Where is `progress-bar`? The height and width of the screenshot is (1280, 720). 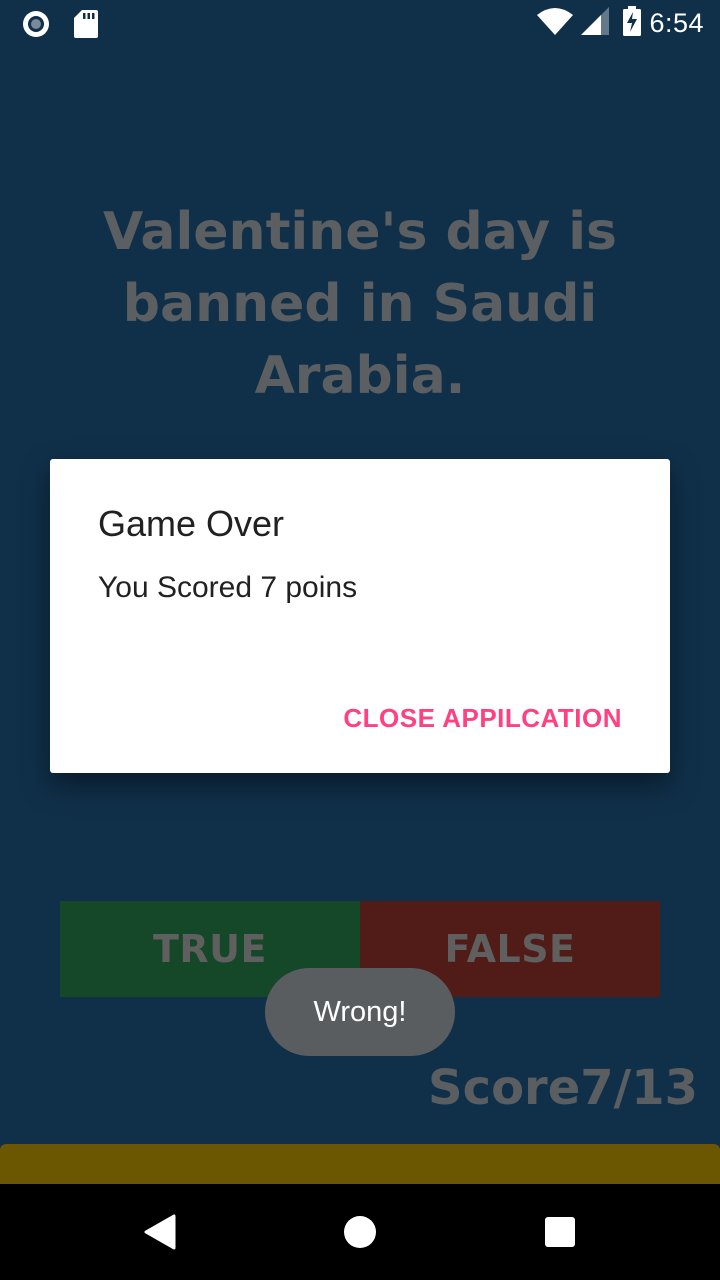 progress-bar is located at coordinates (360, 1164).